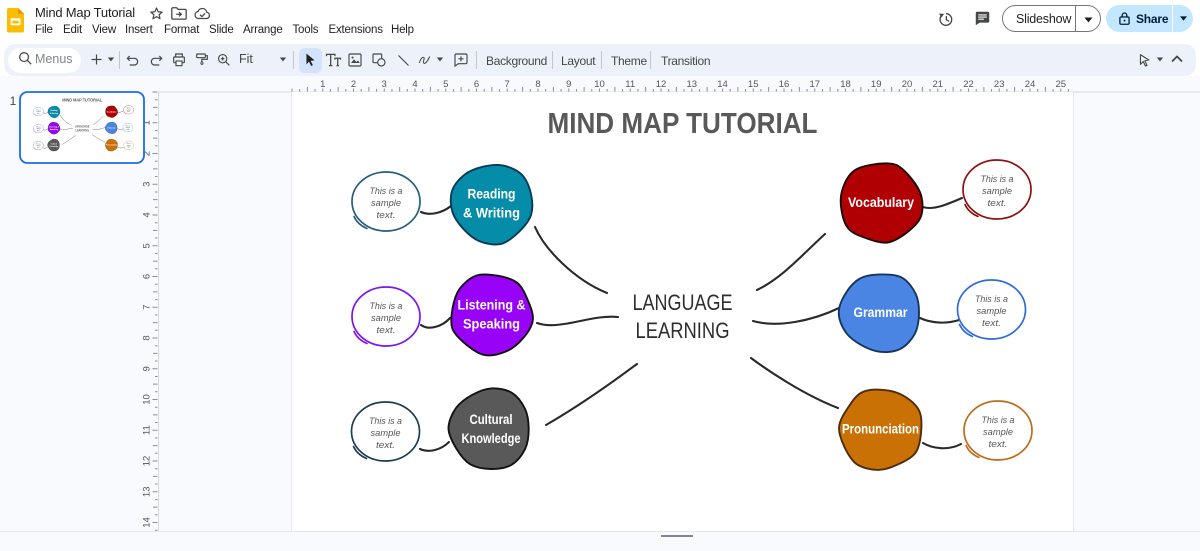  I want to click on svg-text: 25, so click(1061, 84).